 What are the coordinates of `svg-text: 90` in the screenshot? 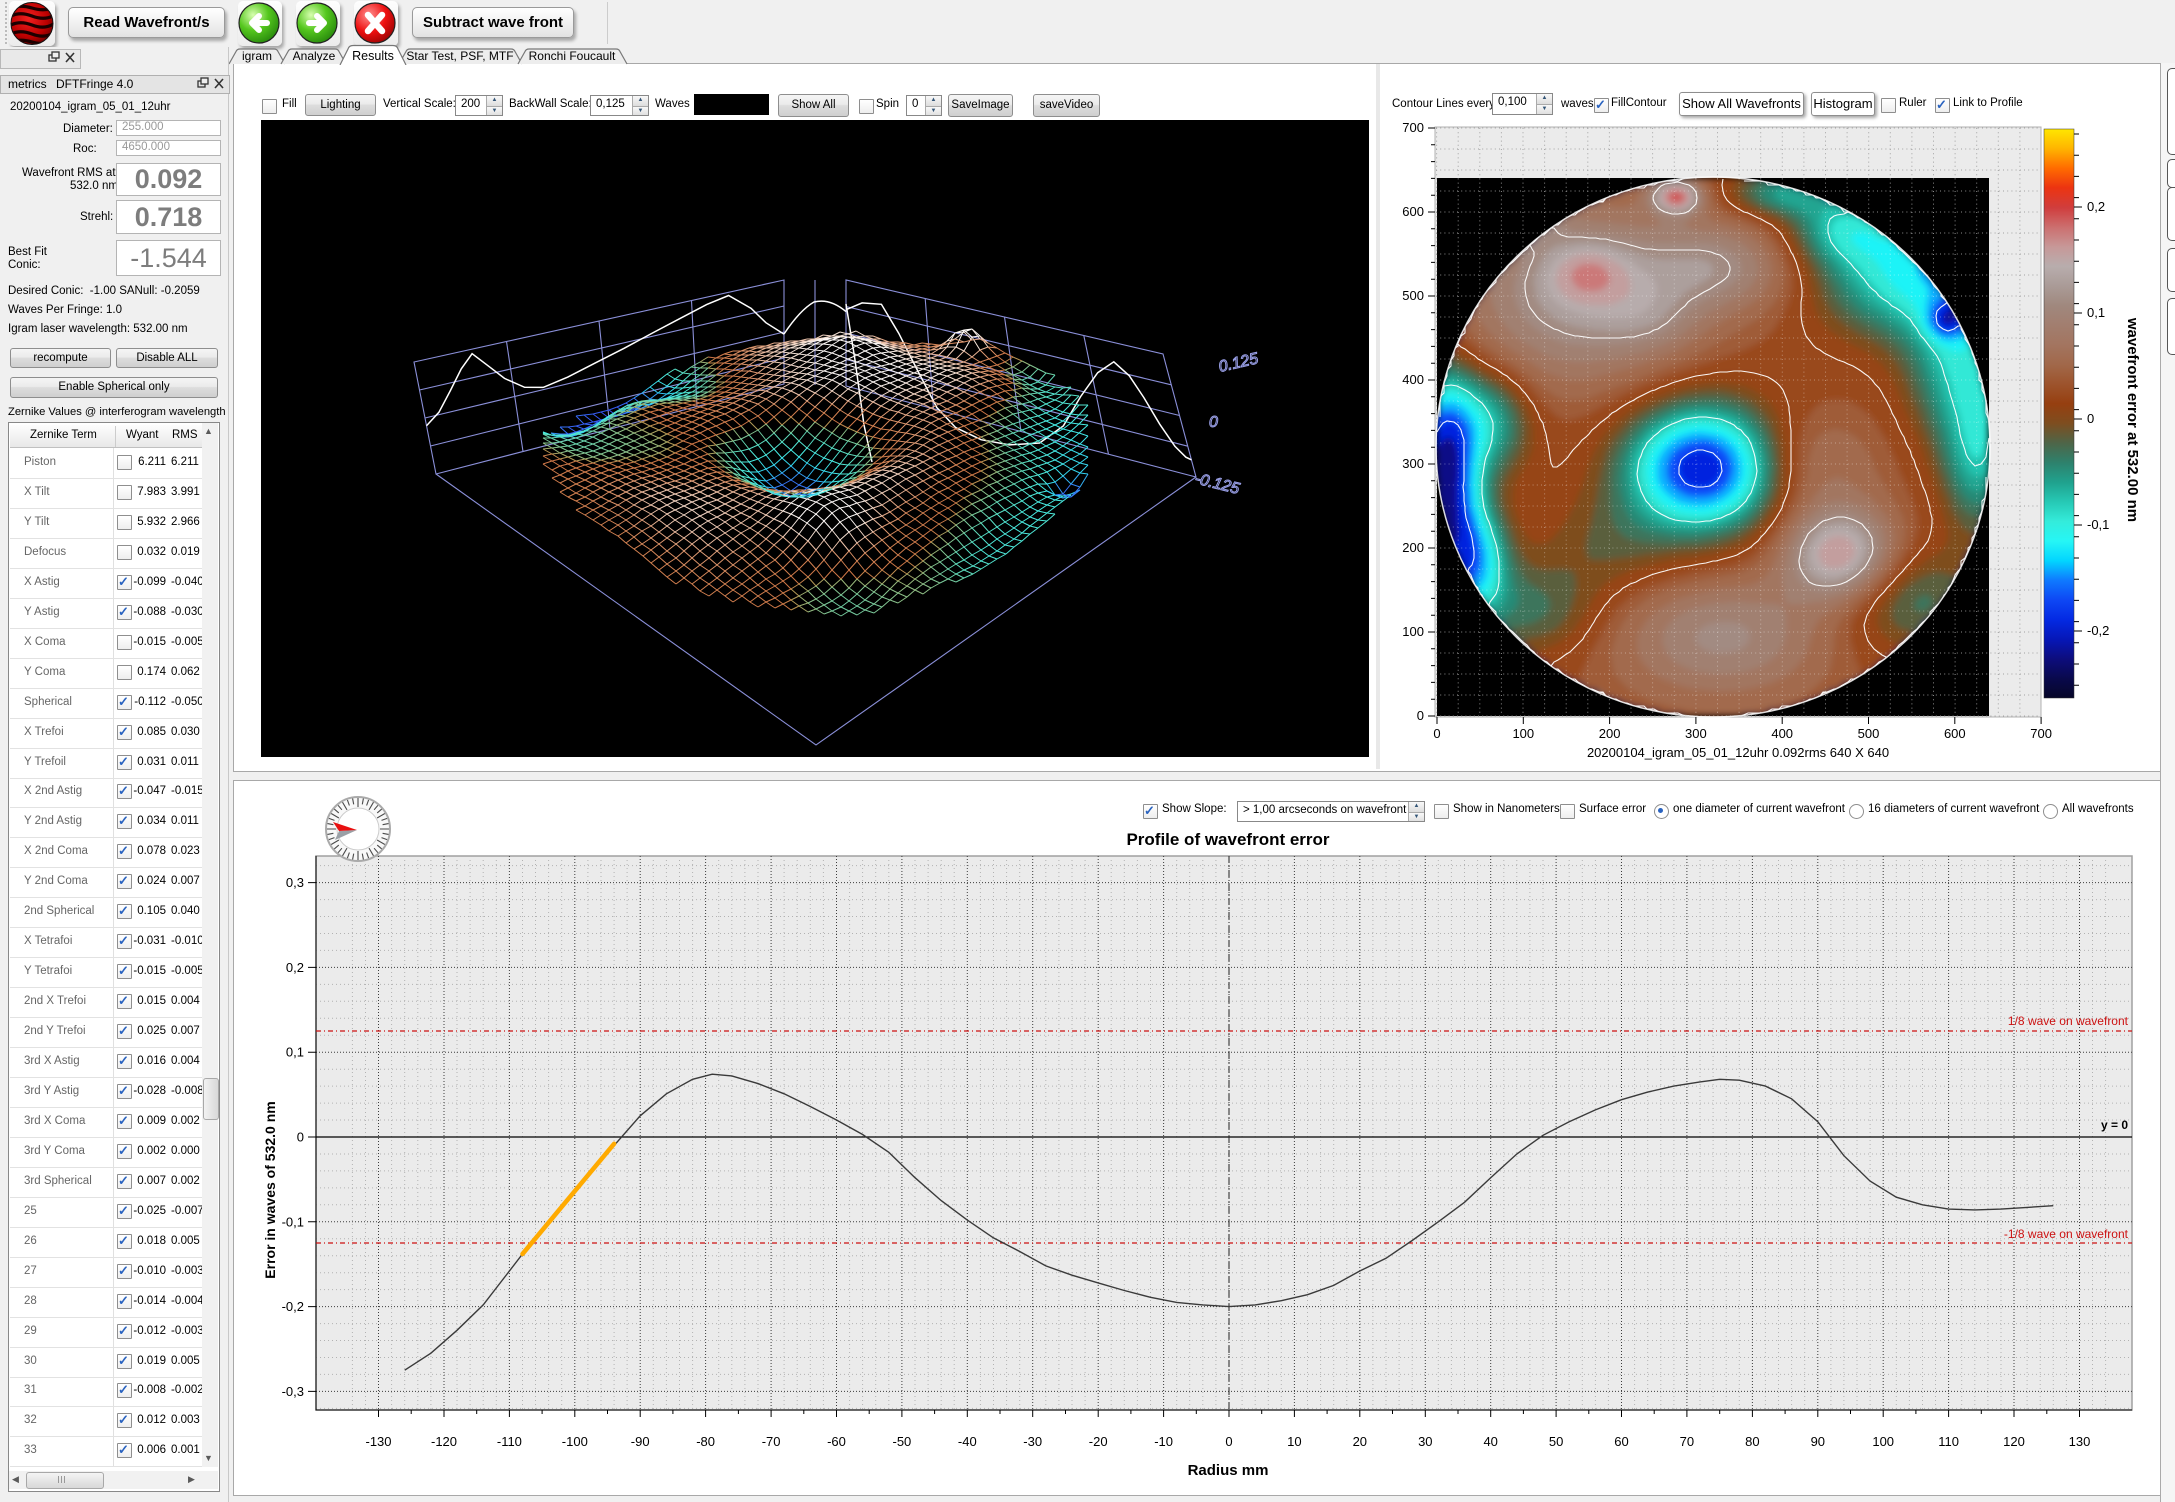 It's located at (1818, 1441).